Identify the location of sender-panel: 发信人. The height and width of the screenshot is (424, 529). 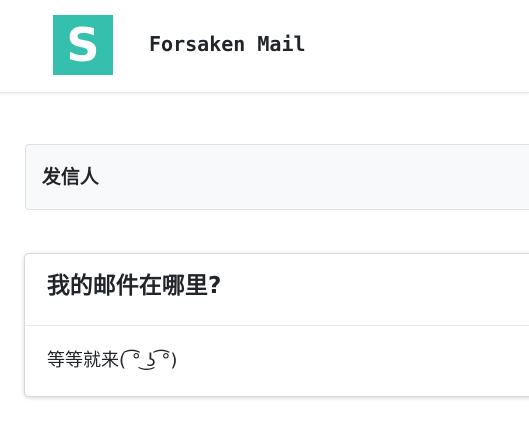
(277, 177).